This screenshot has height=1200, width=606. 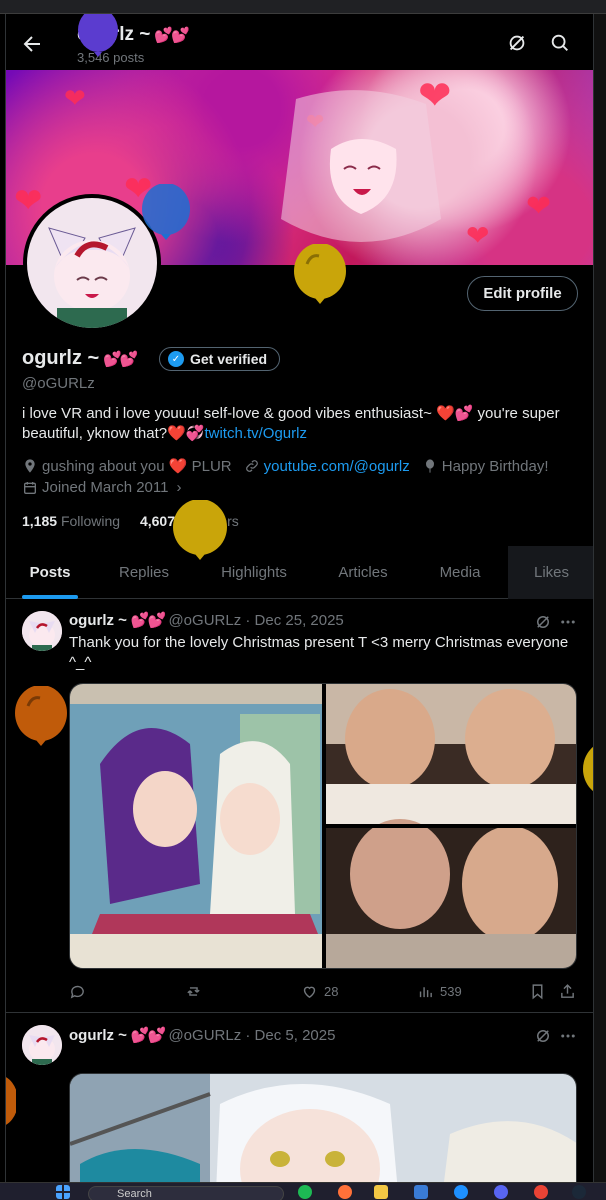 I want to click on repost-icon, so click(x=193, y=991).